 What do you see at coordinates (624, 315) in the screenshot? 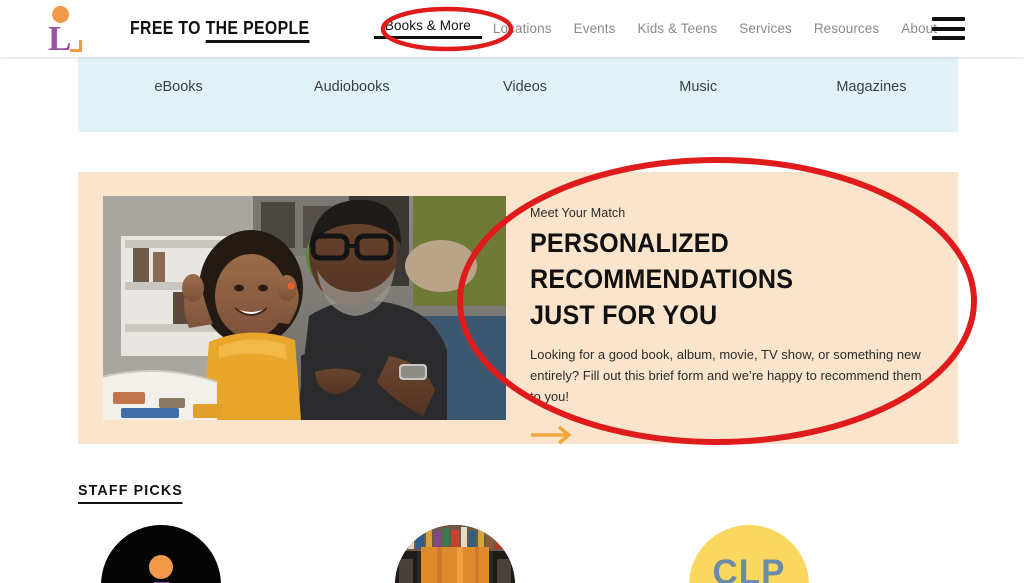
I see `promo-title-line2: JUST FOR YOU` at bounding box center [624, 315].